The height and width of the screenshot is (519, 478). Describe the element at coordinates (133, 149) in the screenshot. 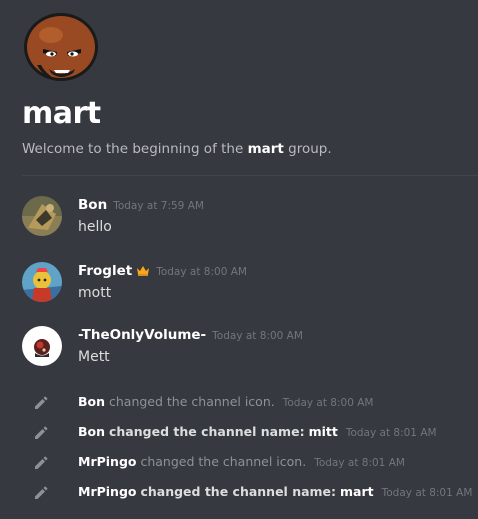

I see `welcome-prefix: Welcome to the beginning of the` at that location.